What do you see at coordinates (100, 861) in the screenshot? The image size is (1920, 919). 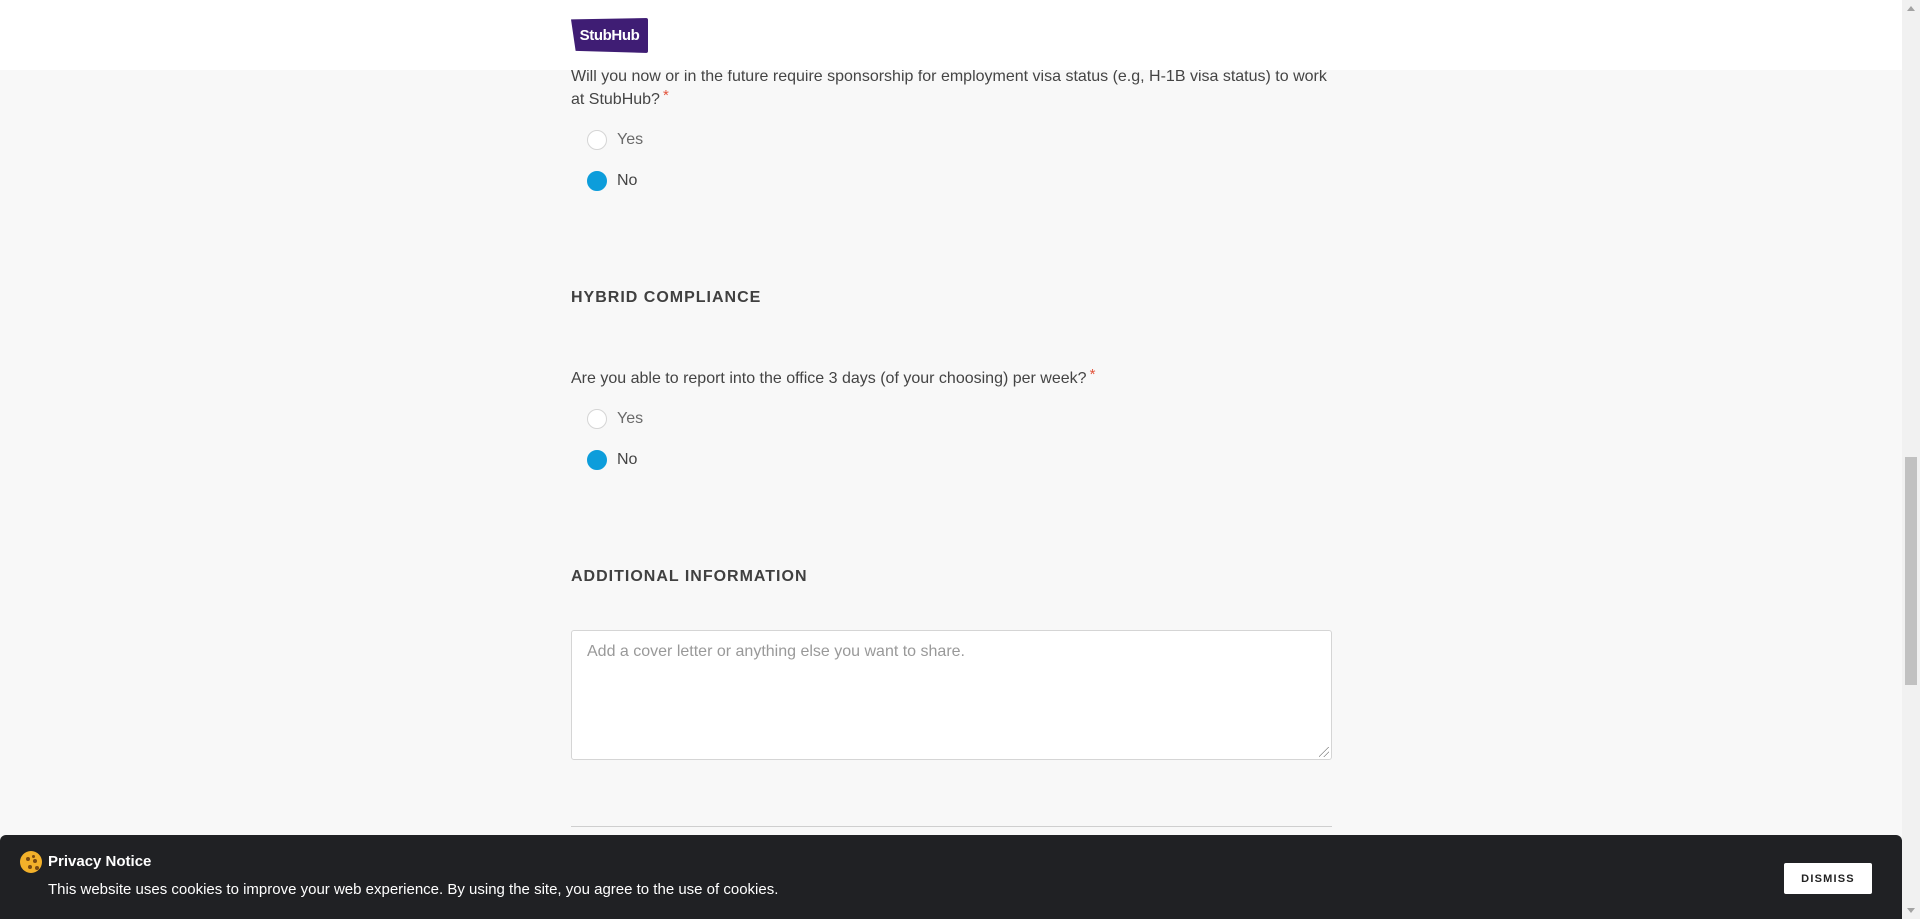 I see `privacy-notice-title: Privacy Notice` at bounding box center [100, 861].